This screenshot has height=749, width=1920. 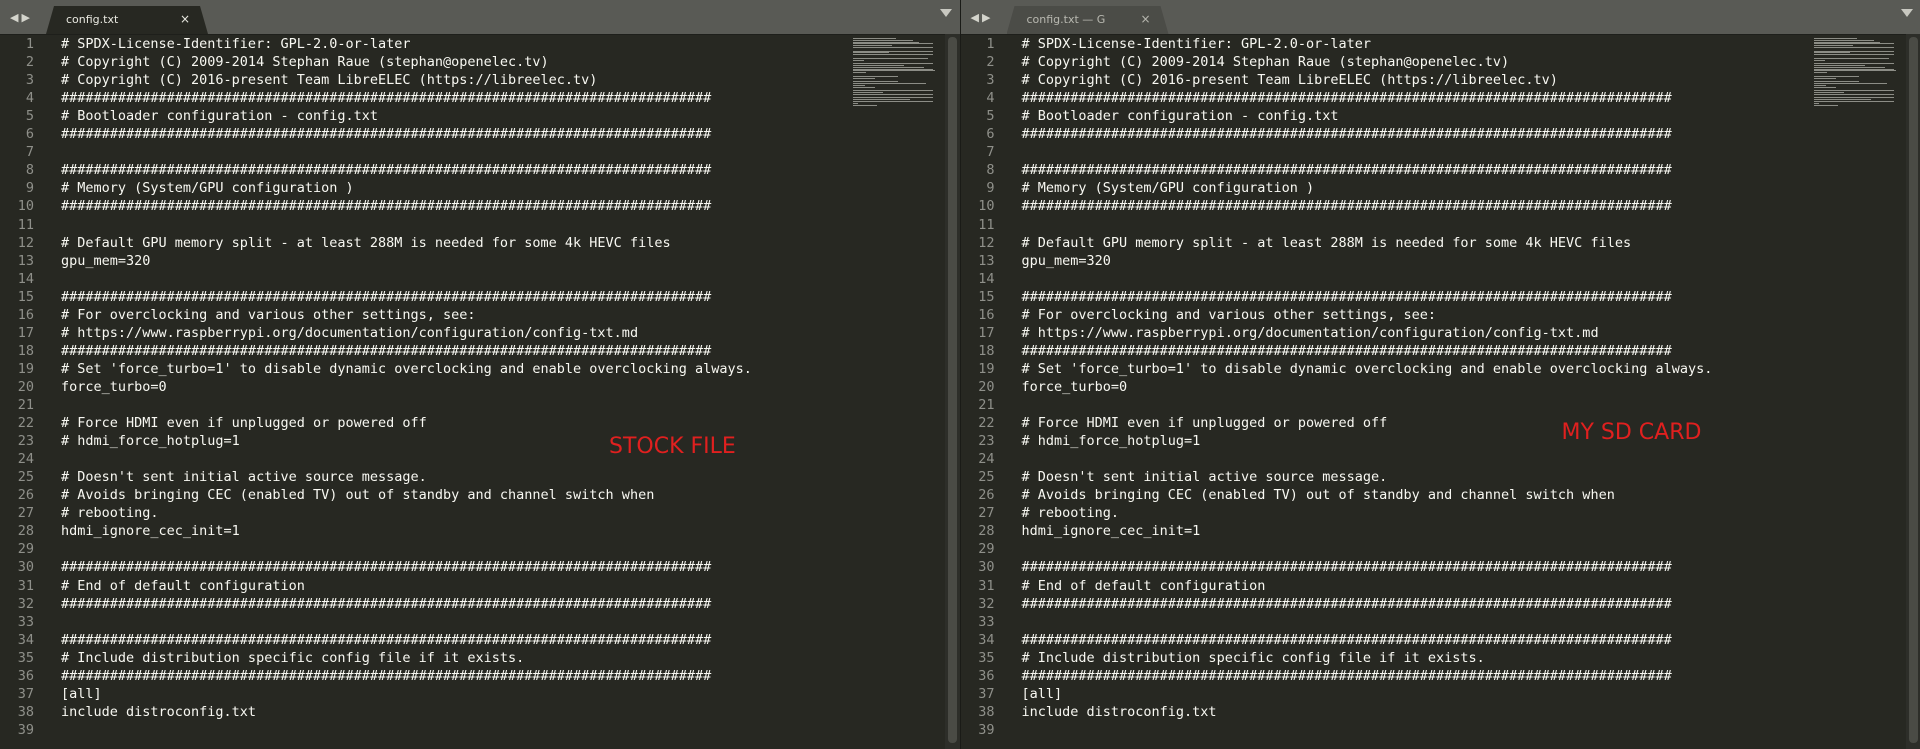 I want to click on code-line: 24, so click(x=1385, y=459).